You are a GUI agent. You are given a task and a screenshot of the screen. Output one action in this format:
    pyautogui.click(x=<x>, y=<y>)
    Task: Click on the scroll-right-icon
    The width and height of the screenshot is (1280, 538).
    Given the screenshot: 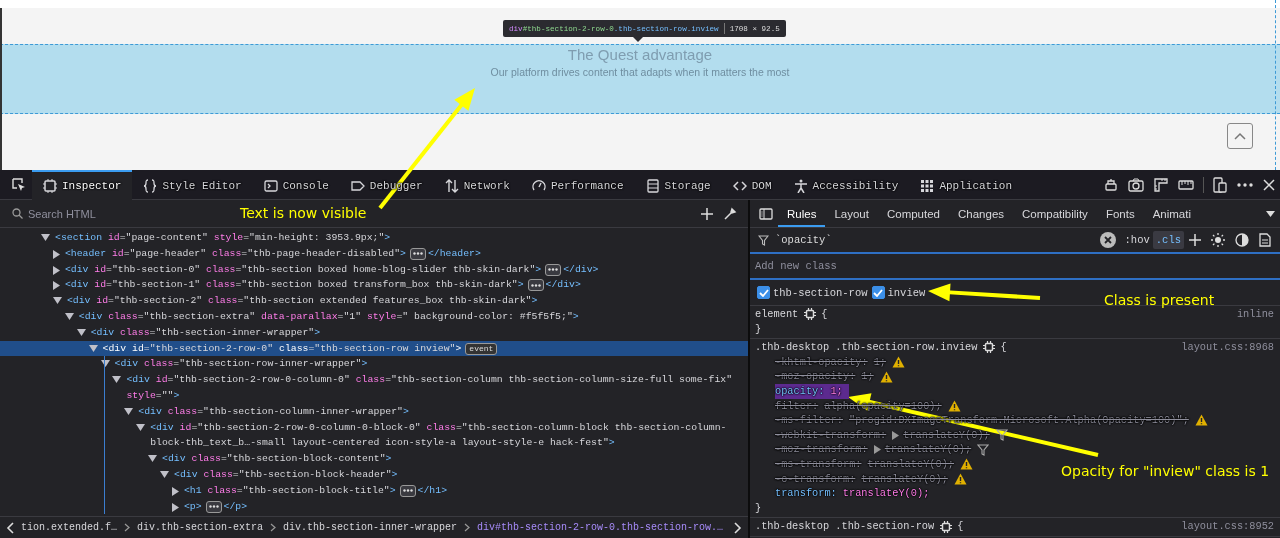 What is the action you would take?
    pyautogui.click(x=738, y=527)
    